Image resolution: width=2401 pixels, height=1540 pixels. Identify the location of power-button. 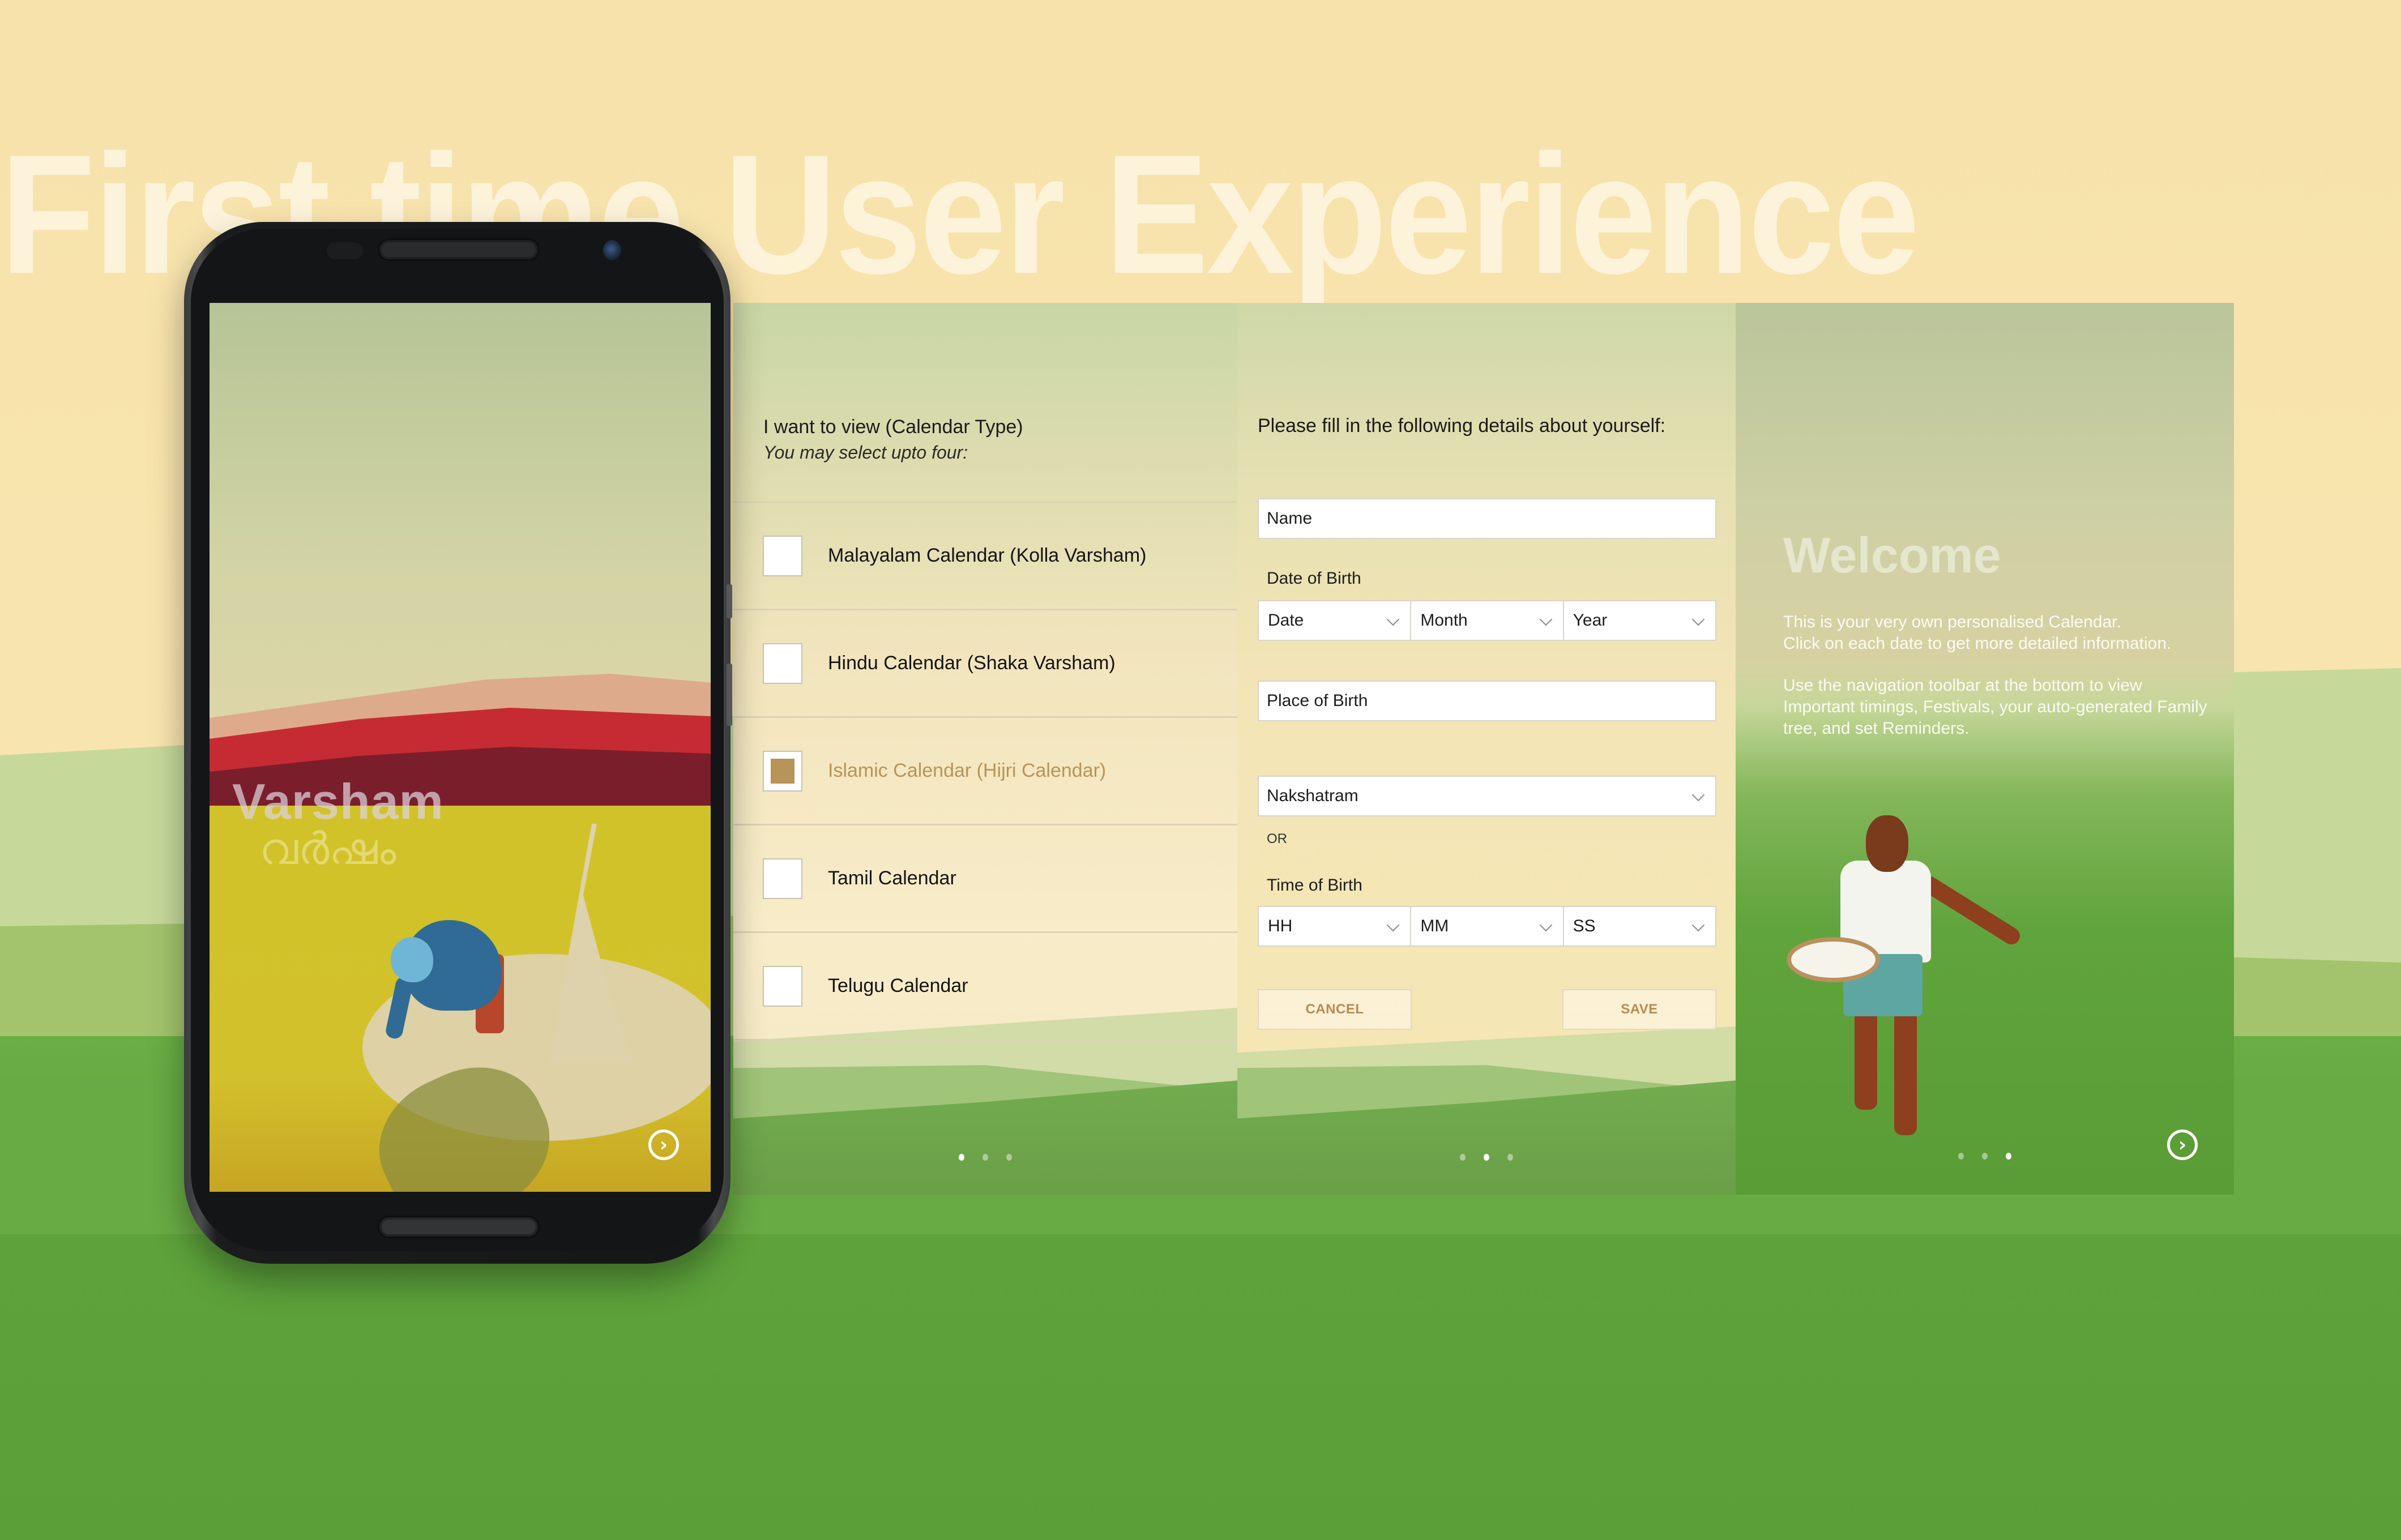
(729, 695).